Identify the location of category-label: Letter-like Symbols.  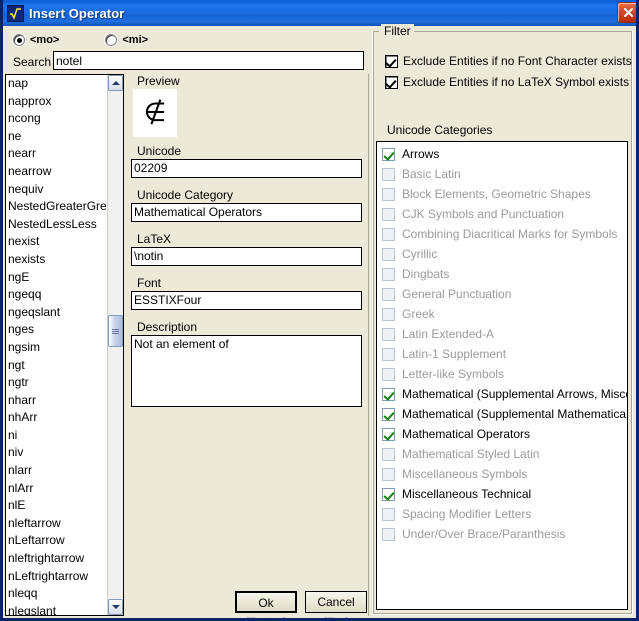
(453, 374).